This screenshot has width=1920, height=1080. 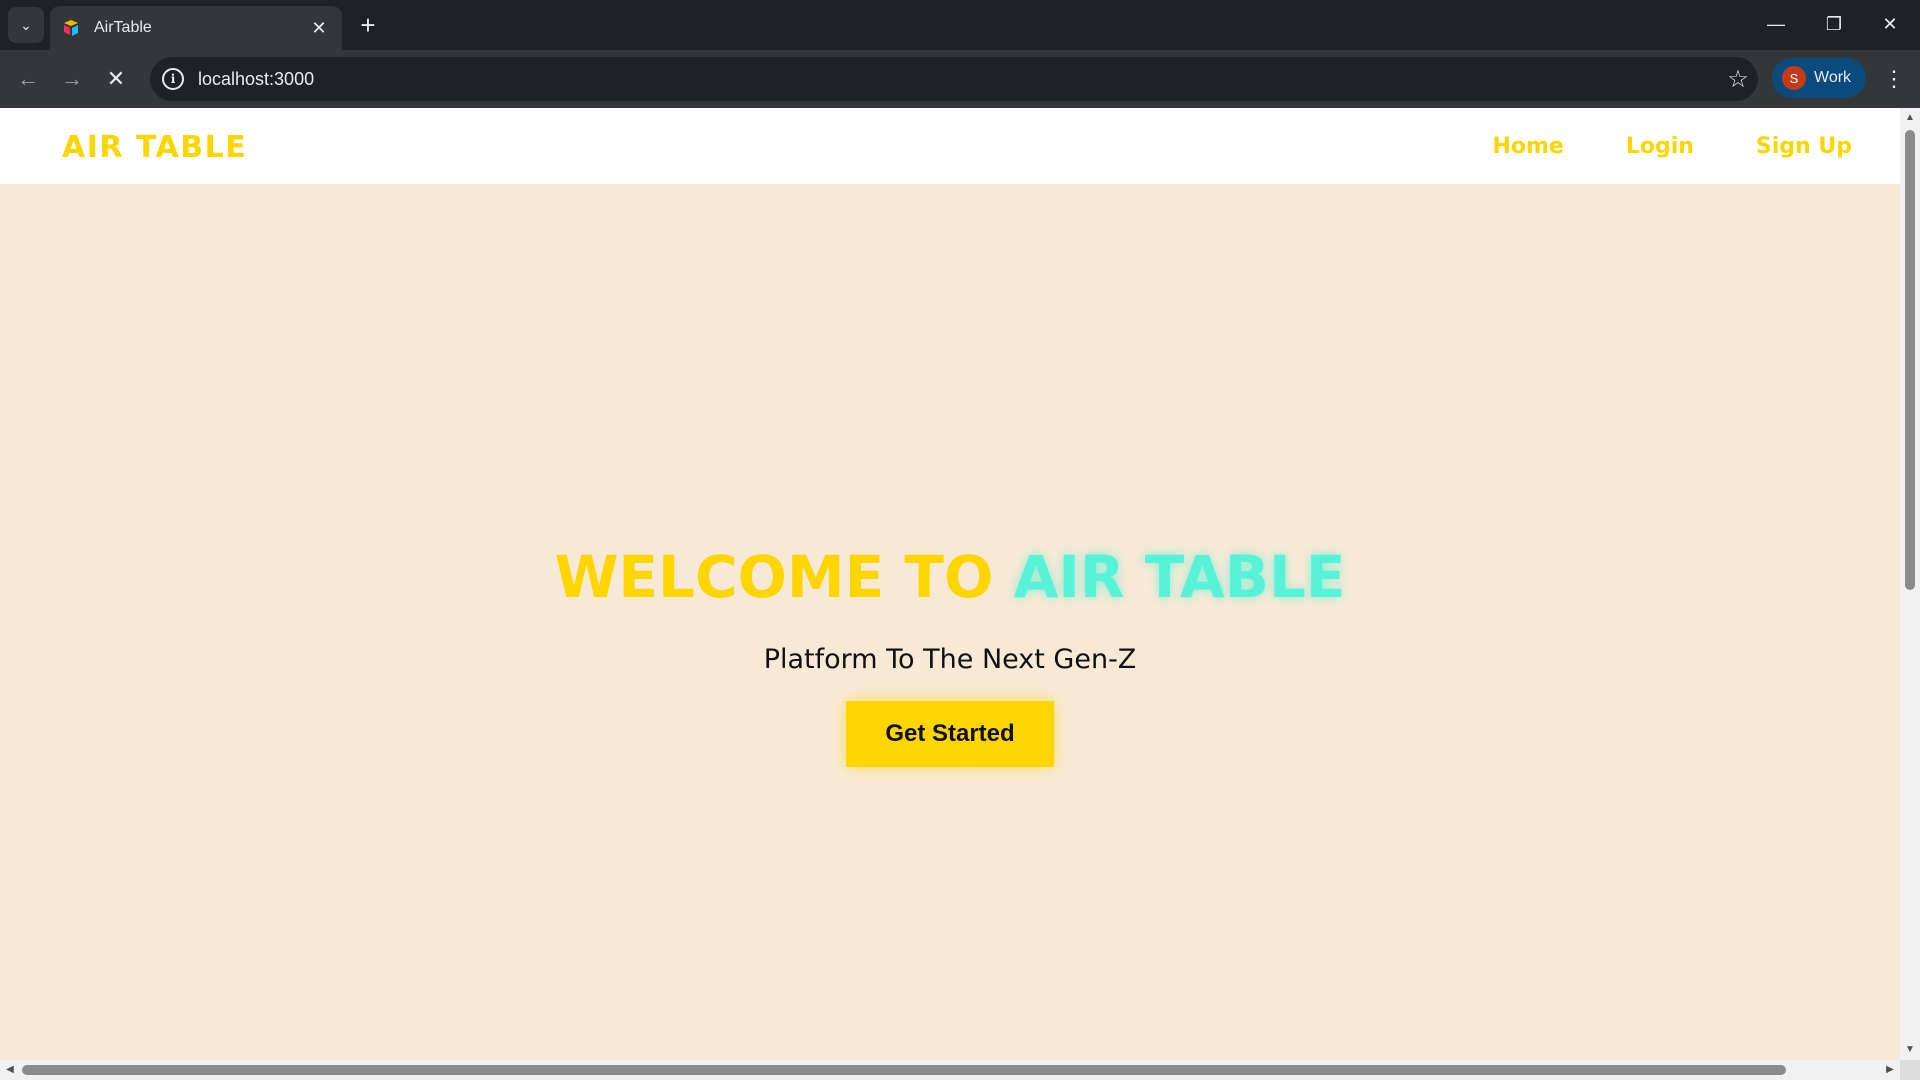 What do you see at coordinates (368, 25) in the screenshot?
I see `plus-icon: +` at bounding box center [368, 25].